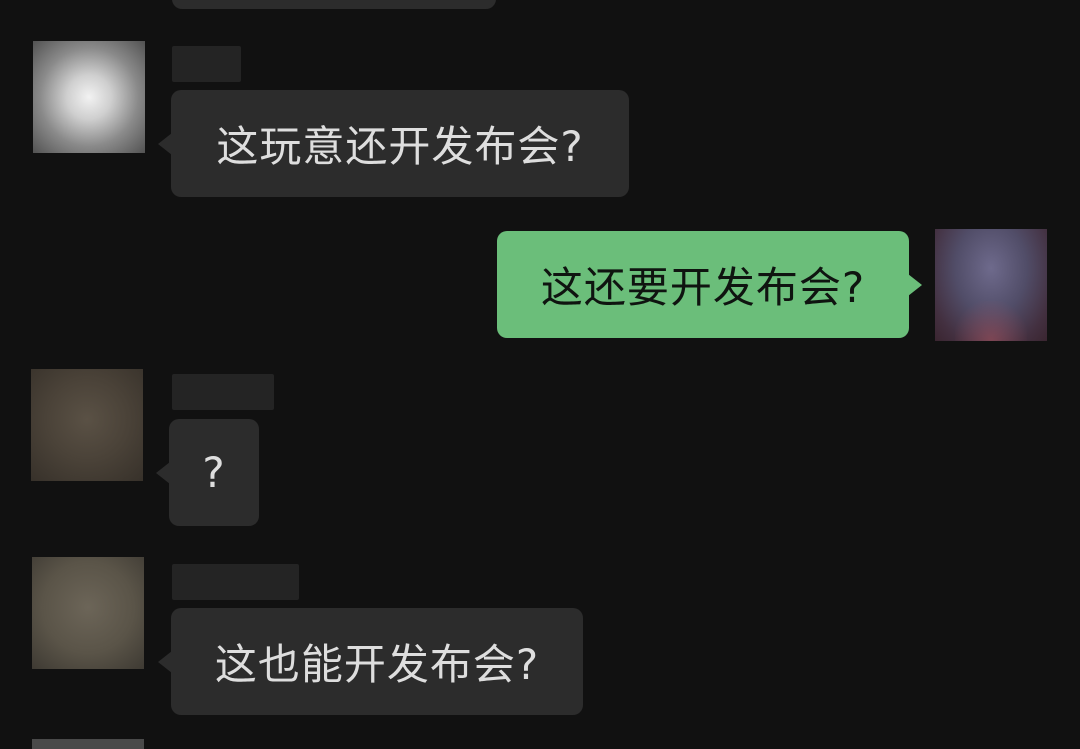  I want to click on message-bubble-partial, so click(334, 4).